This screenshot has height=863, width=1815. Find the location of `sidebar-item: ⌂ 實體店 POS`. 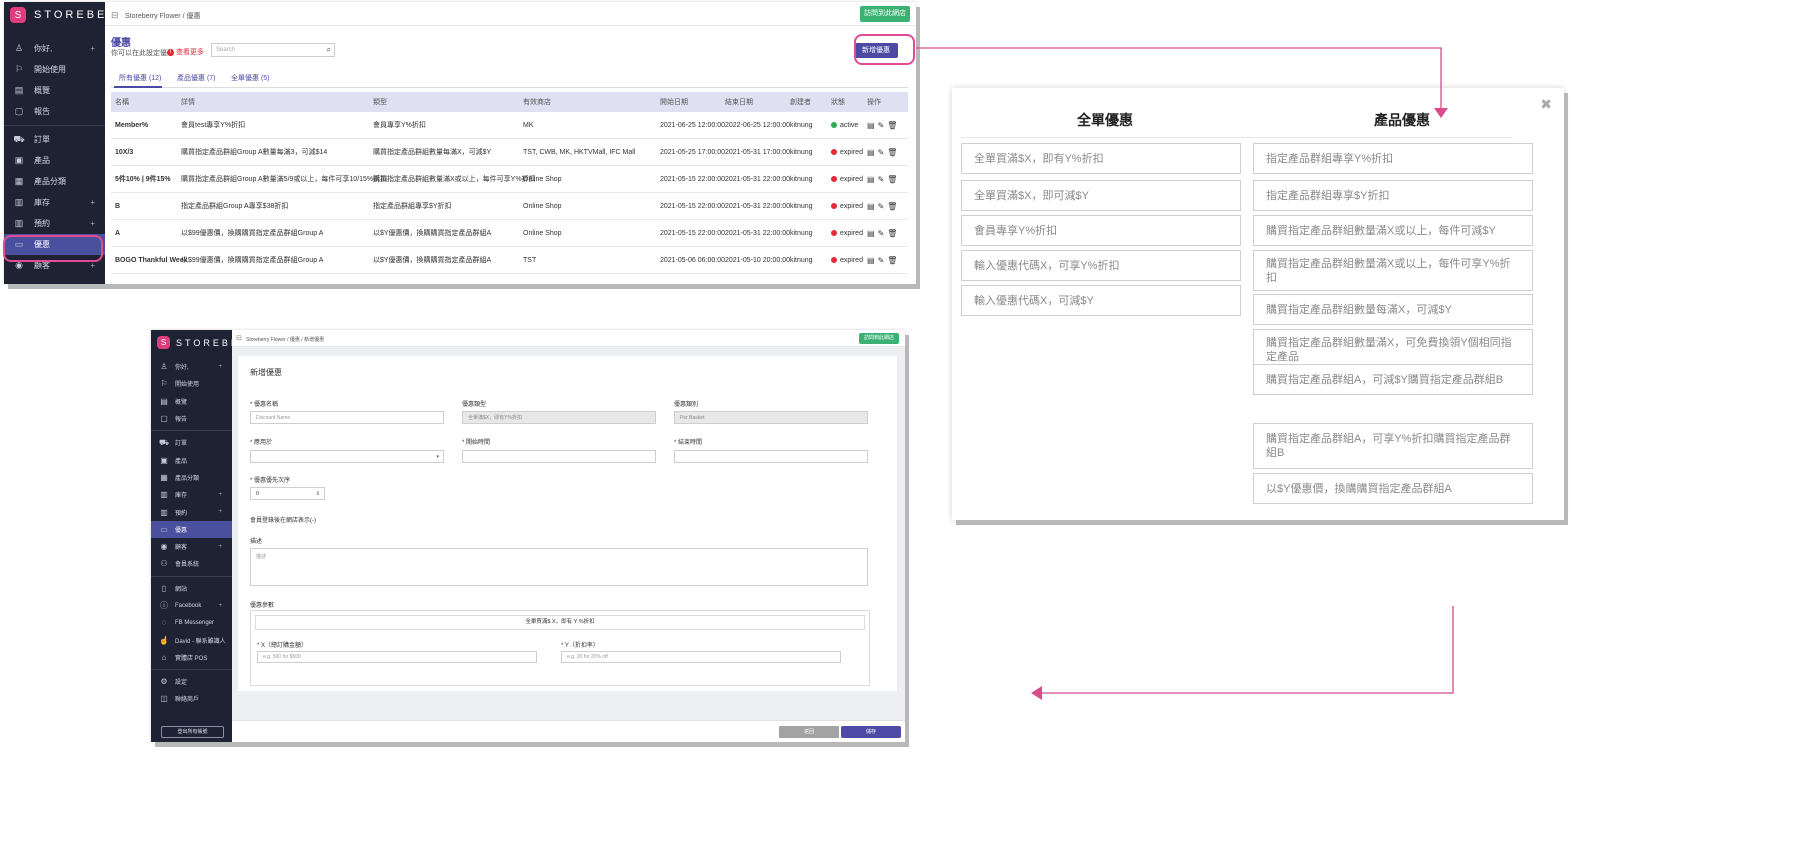

sidebar-item: ⌂ 實體店 POS is located at coordinates (191, 657).